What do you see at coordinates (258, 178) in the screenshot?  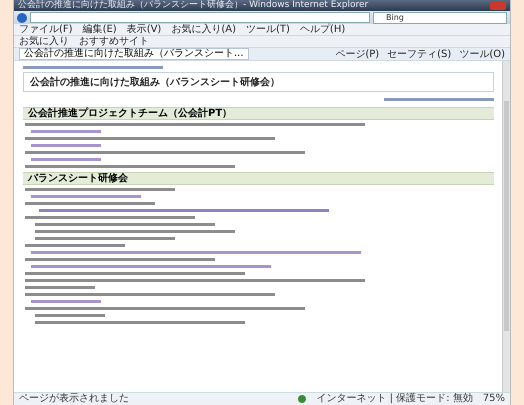 I see `section-header: バランスシート研修会` at bounding box center [258, 178].